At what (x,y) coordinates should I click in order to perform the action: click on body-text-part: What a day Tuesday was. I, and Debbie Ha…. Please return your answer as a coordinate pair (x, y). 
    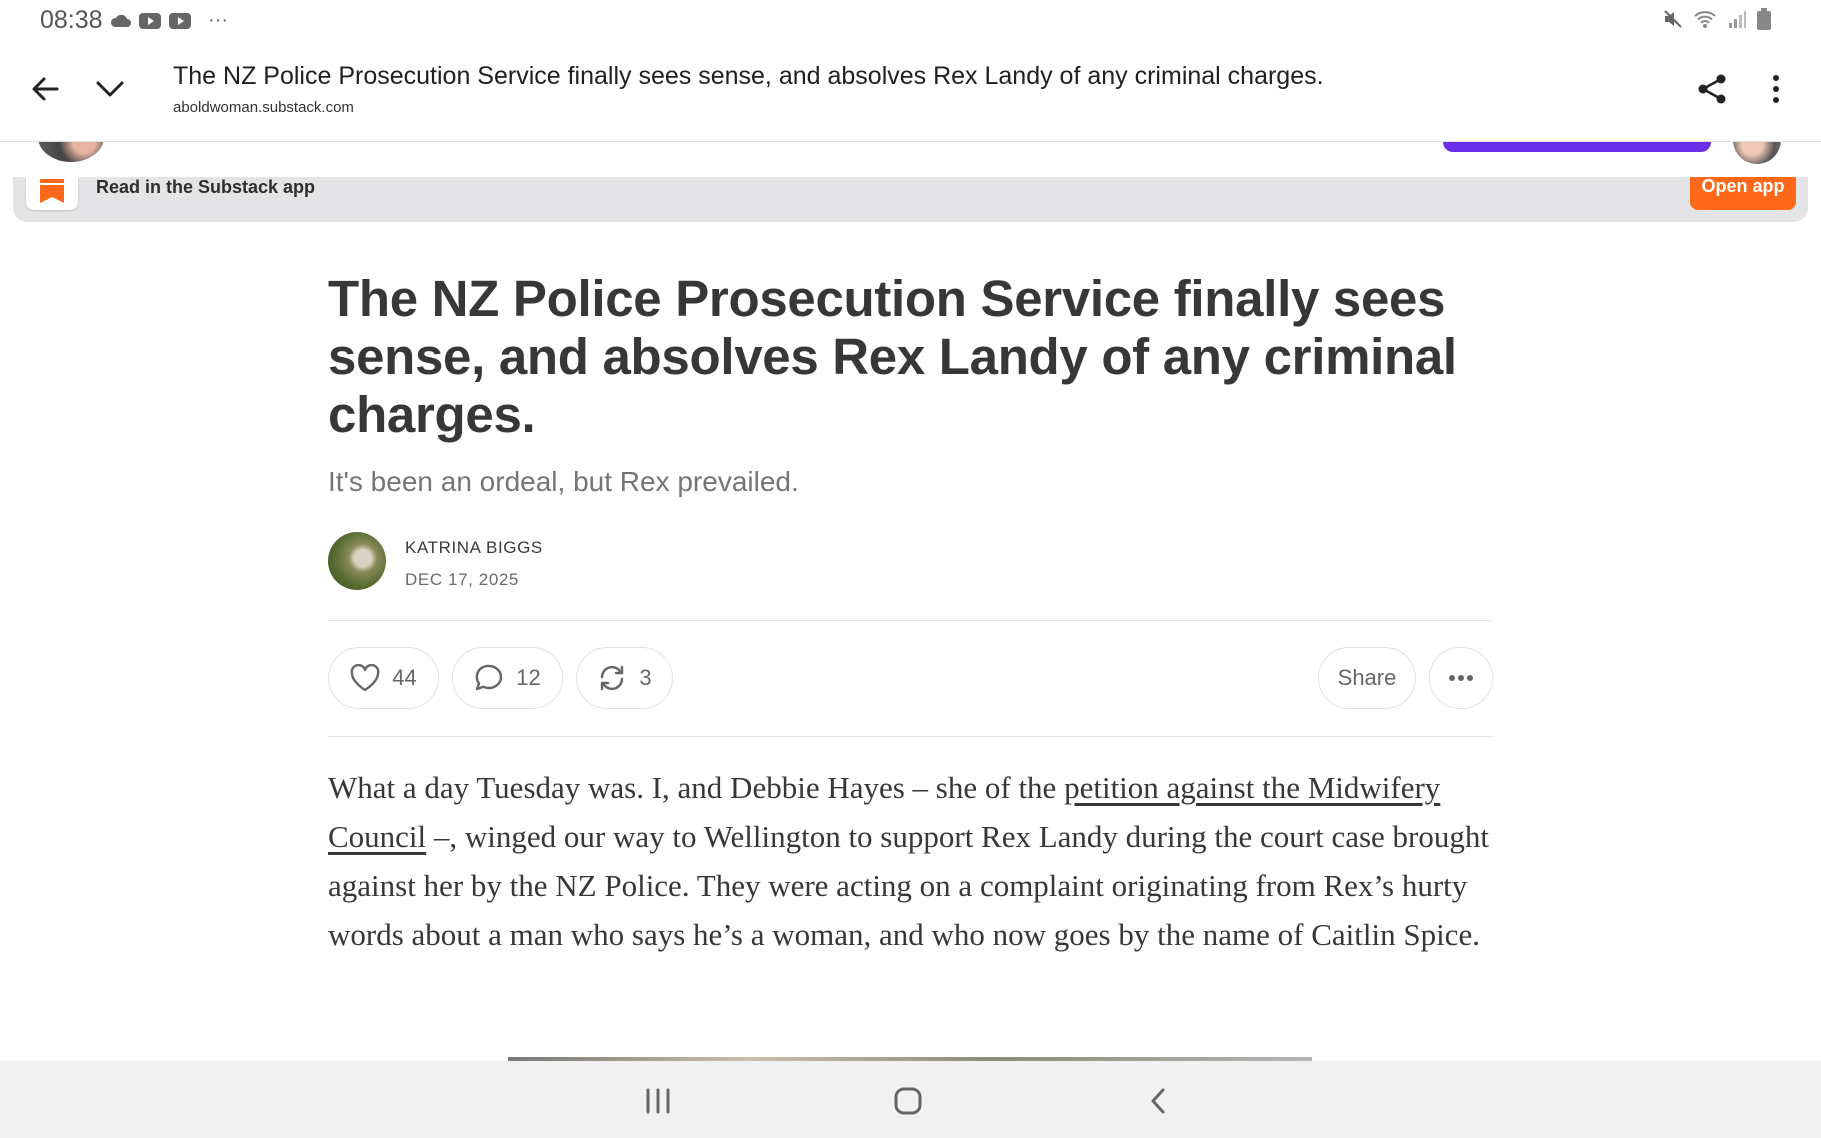
    Looking at the image, I should click on (696, 787).